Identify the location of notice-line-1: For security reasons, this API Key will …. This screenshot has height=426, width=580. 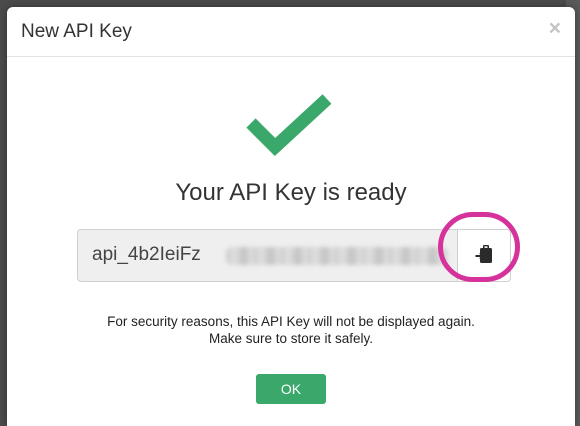
(291, 321).